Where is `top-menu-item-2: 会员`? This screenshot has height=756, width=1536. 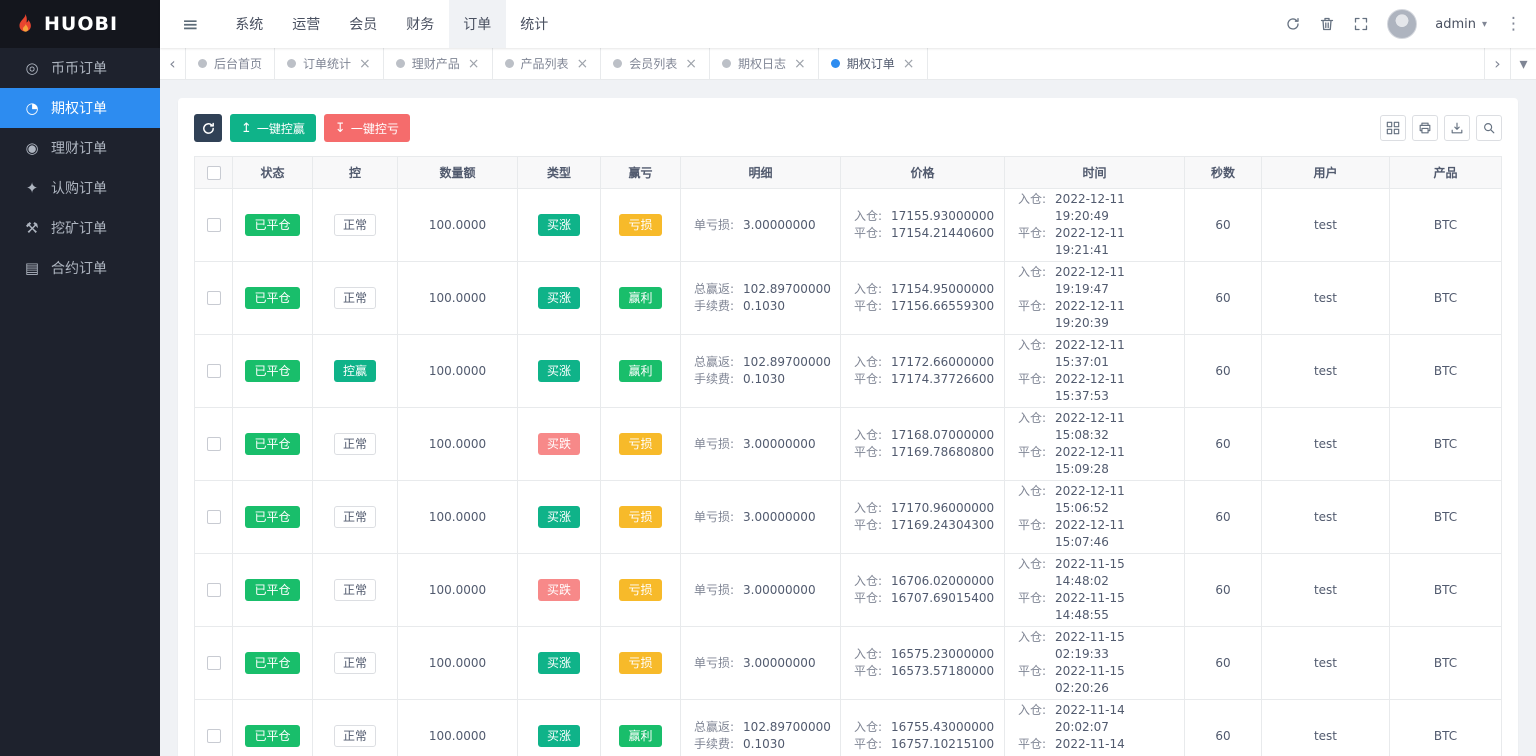 top-menu-item-2: 会员 is located at coordinates (363, 24).